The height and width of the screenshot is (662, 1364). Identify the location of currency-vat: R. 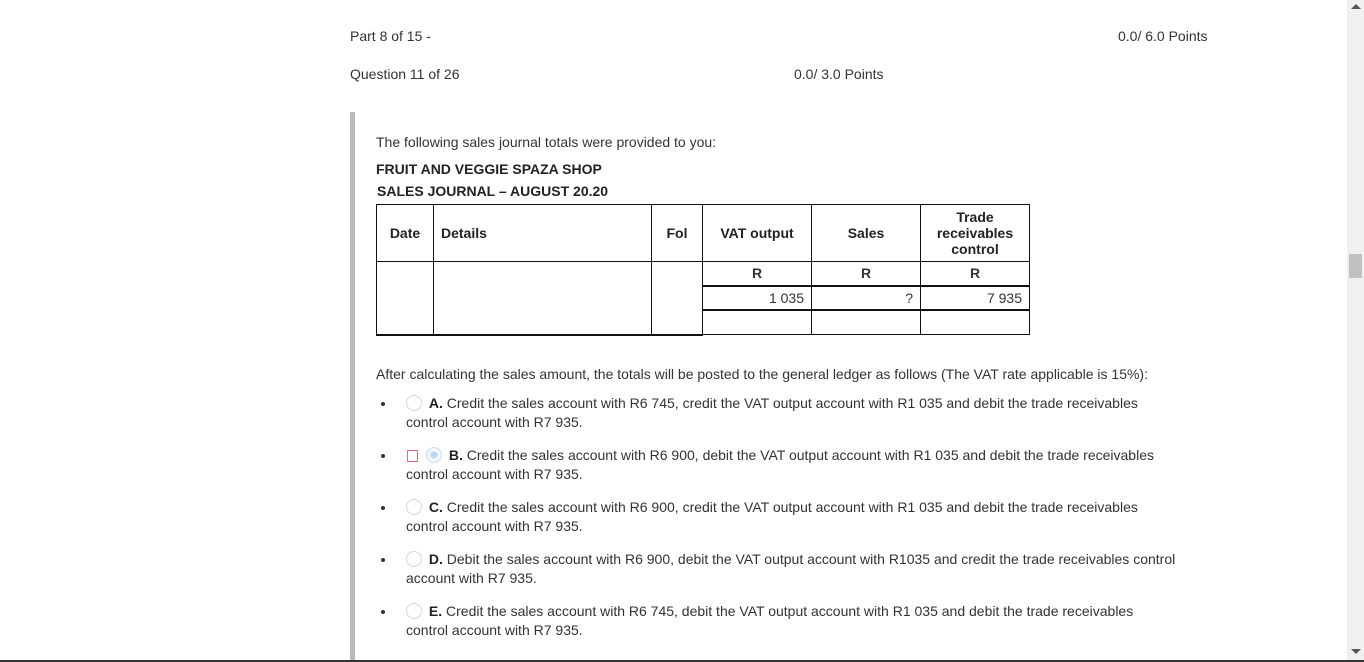
(757, 274).